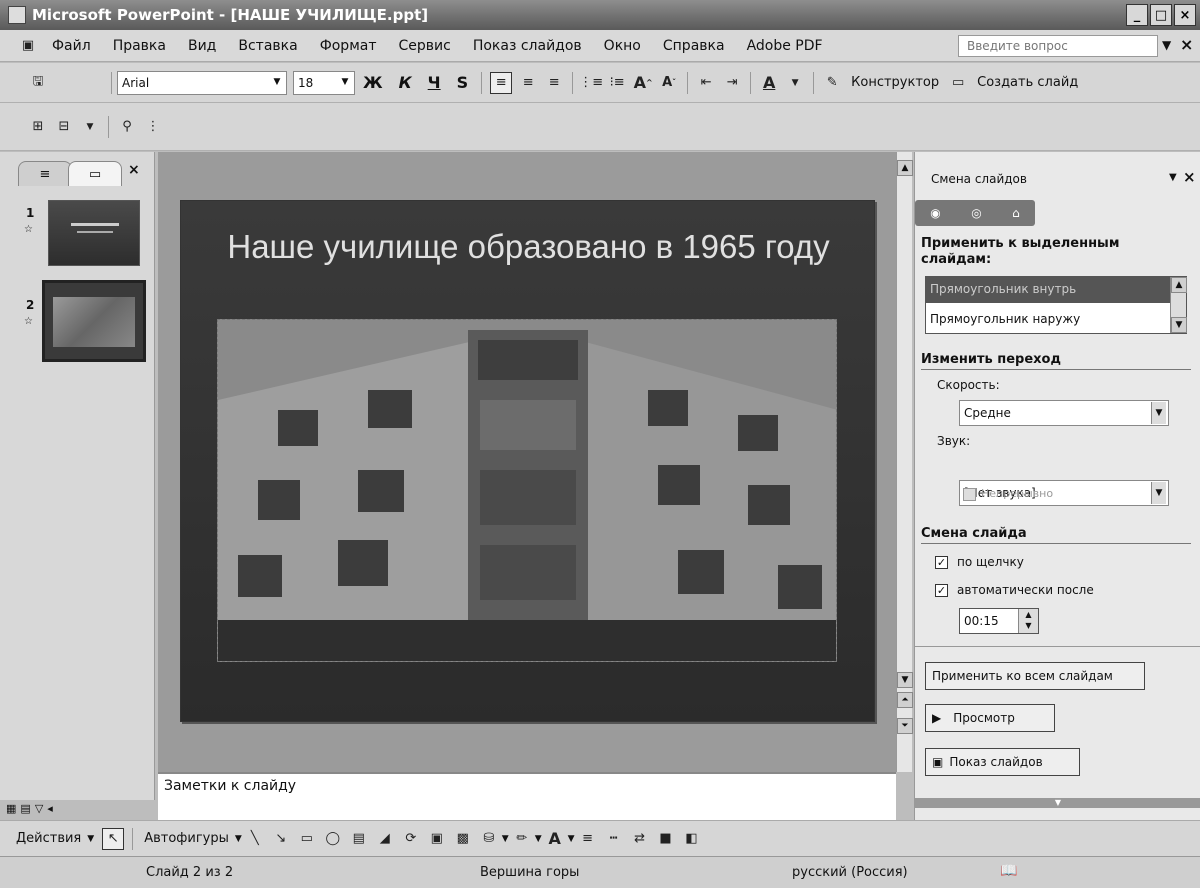  Describe the element at coordinates (732, 83) in the screenshot. I see `increase-indent-icon: ⇥` at that location.